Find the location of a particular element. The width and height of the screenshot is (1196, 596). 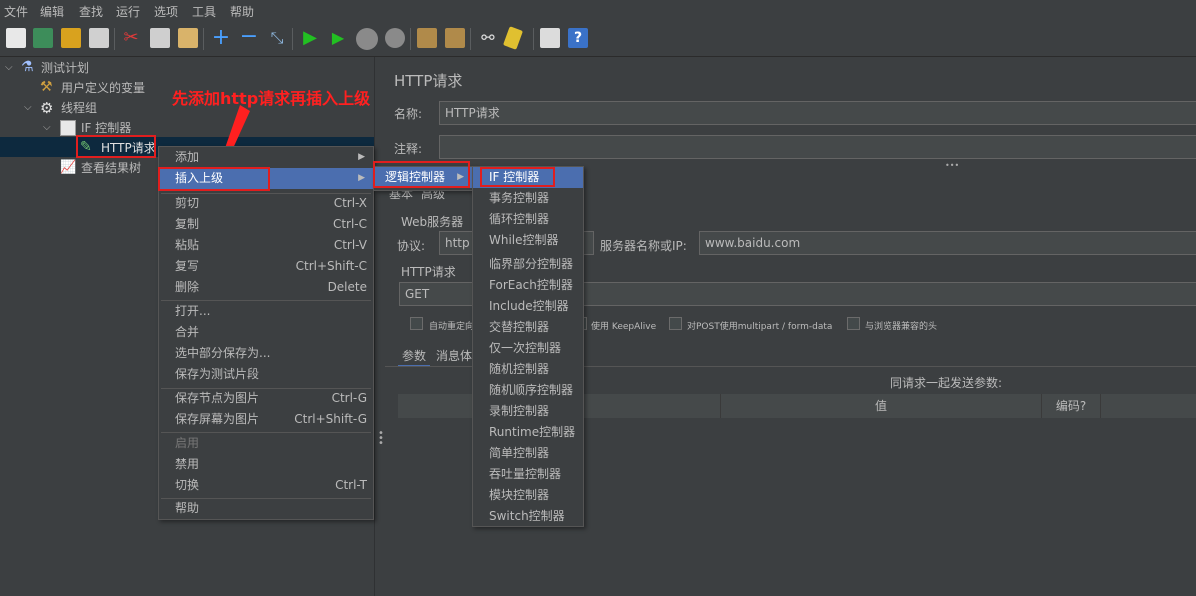

menu-item-loop-controller: 循环控制器 is located at coordinates (528, 219).